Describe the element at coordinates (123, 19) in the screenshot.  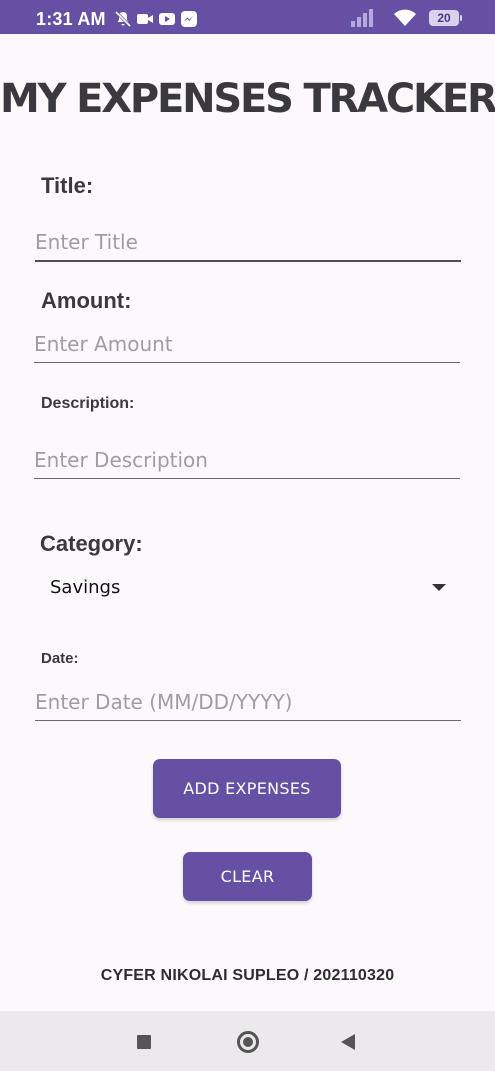
I see `mute-icon` at that location.